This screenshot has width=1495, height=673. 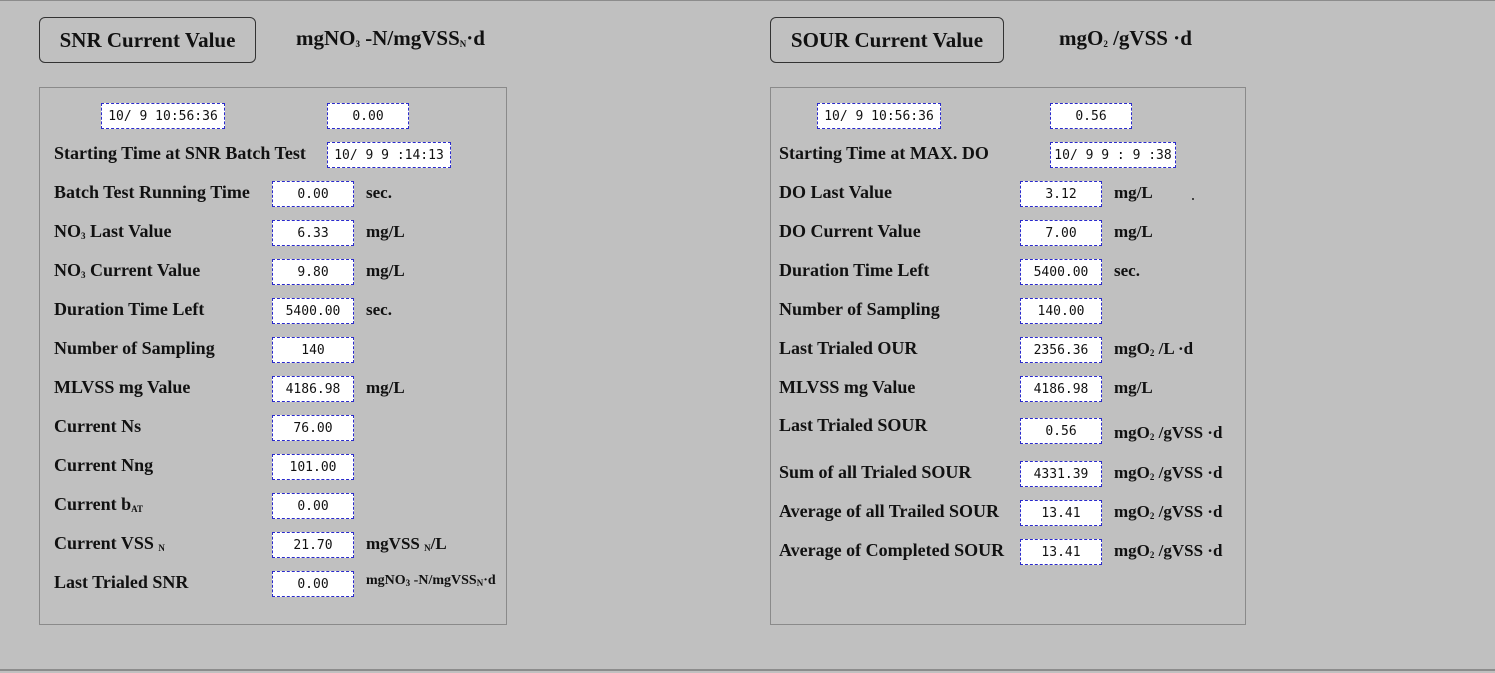 What do you see at coordinates (313, 584) in the screenshot?
I see `snr-last-trialed-field: 0.00` at bounding box center [313, 584].